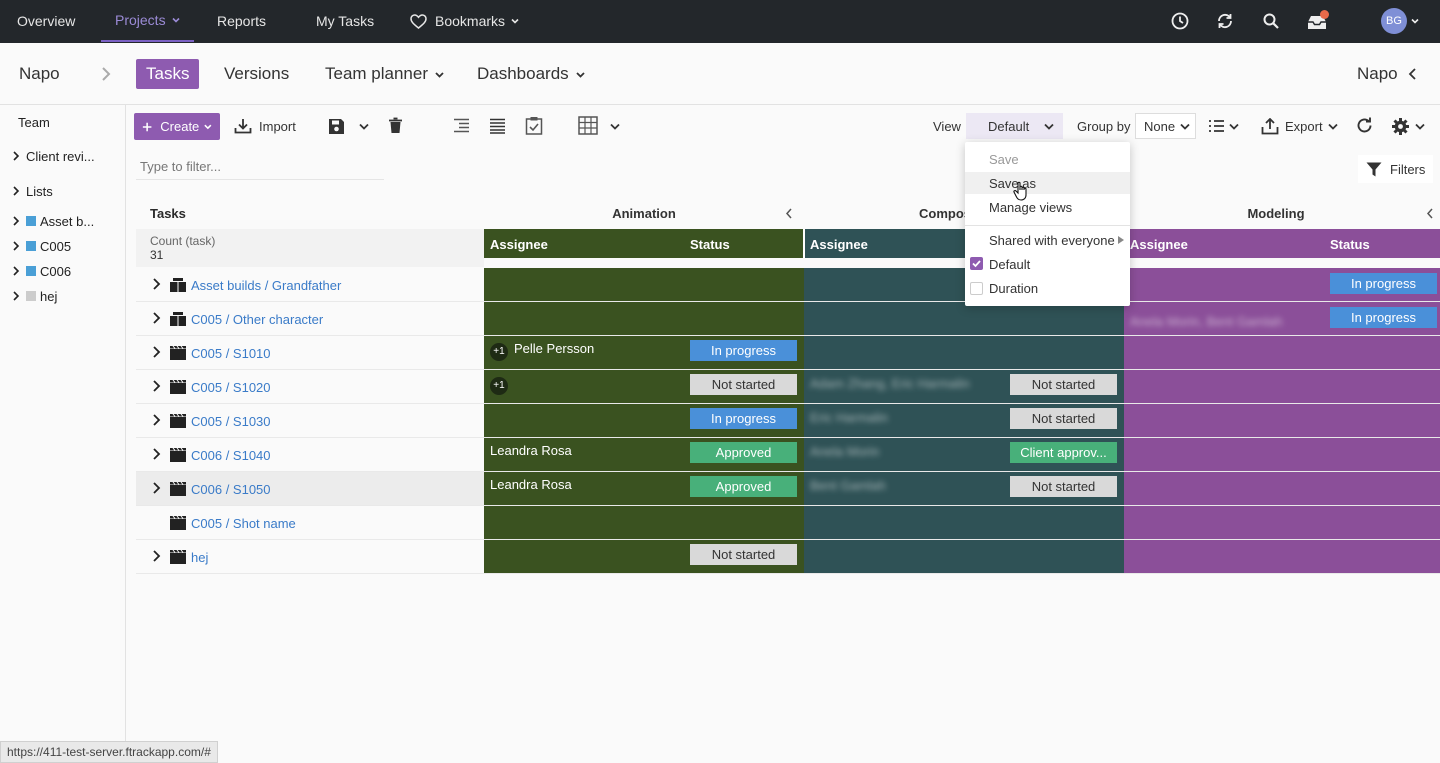 Image resolution: width=1440 pixels, height=763 pixels. I want to click on table-row: hej Not started, so click(788, 557).